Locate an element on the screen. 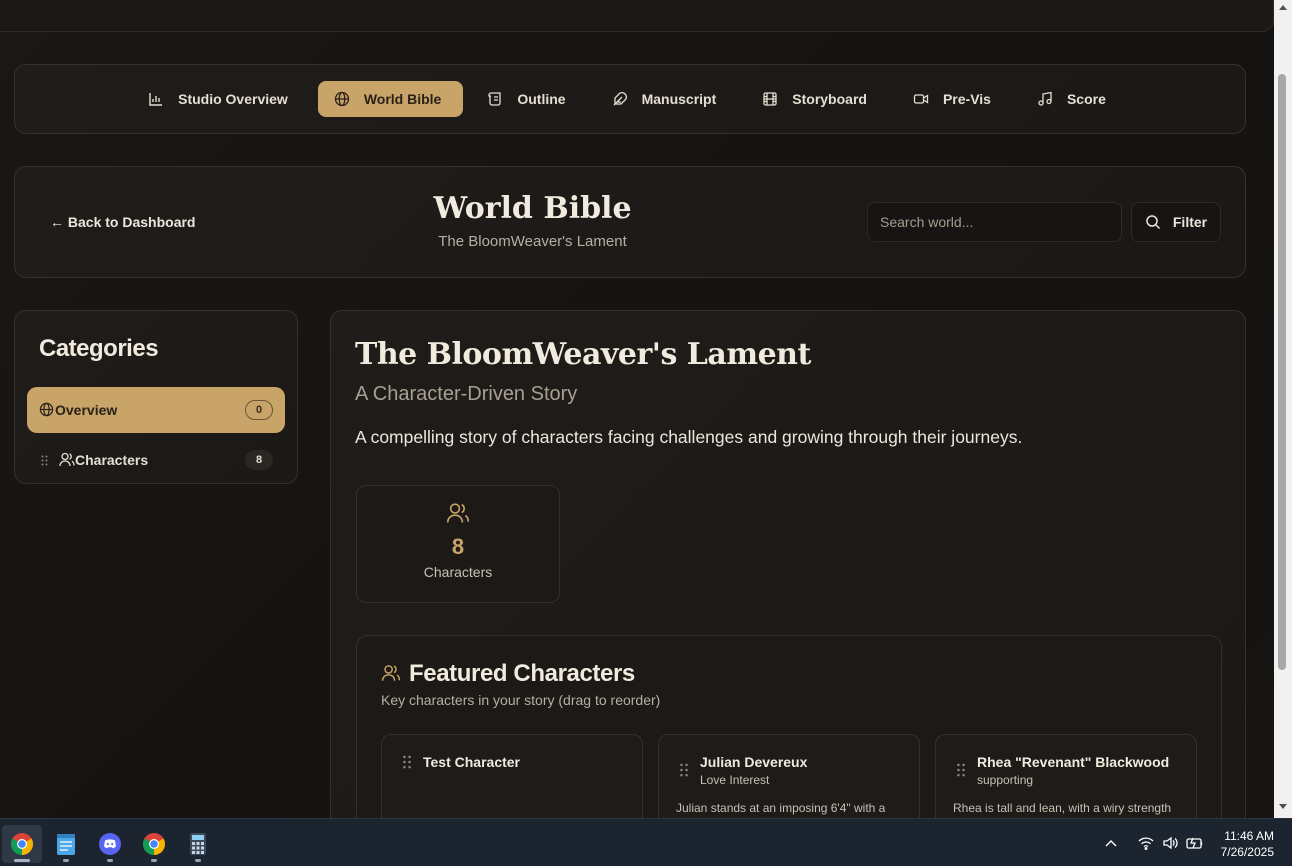 The image size is (1292, 866). scroll-icon is located at coordinates (494, 99).